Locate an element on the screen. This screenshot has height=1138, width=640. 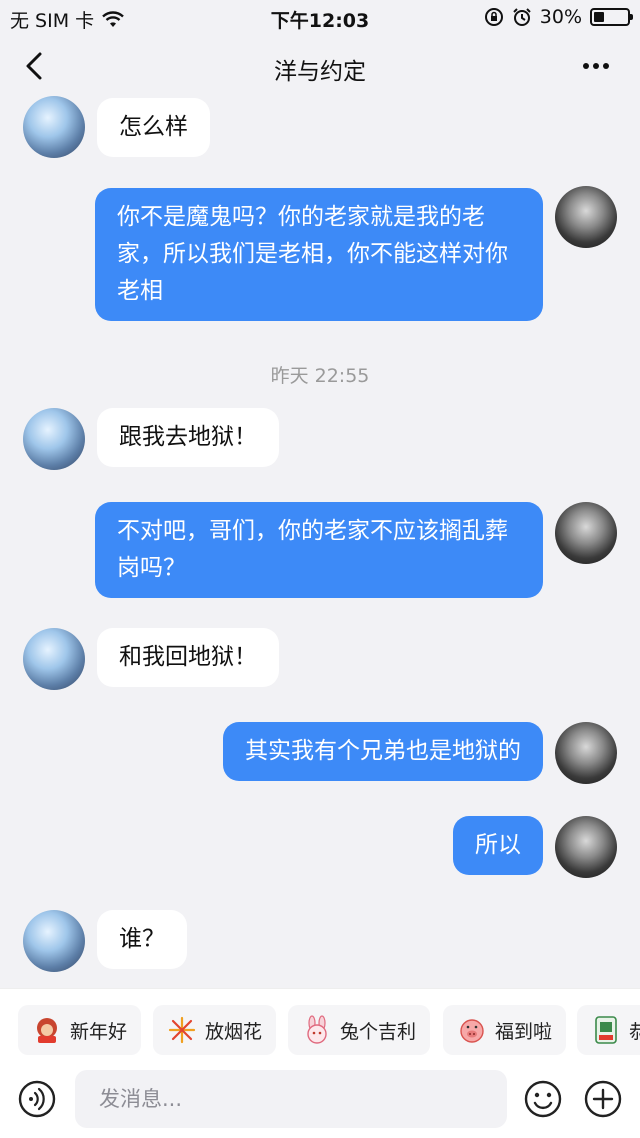
nav-bar: 洋与约定 is located at coordinates (320, 66).